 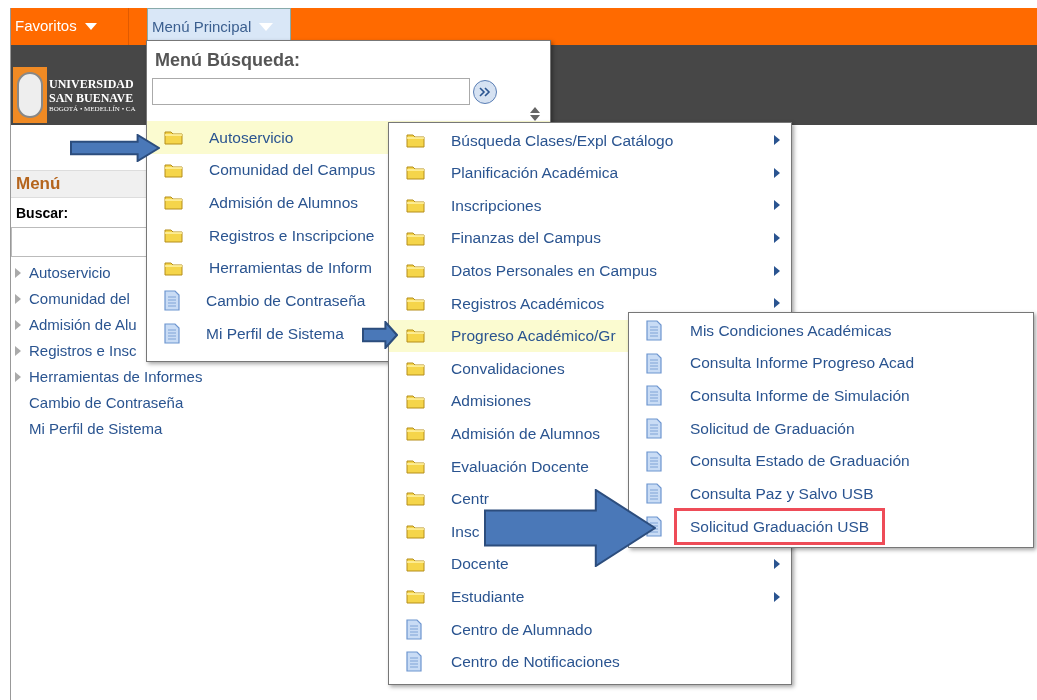 I want to click on sidebar-title: Menú, so click(x=38, y=184).